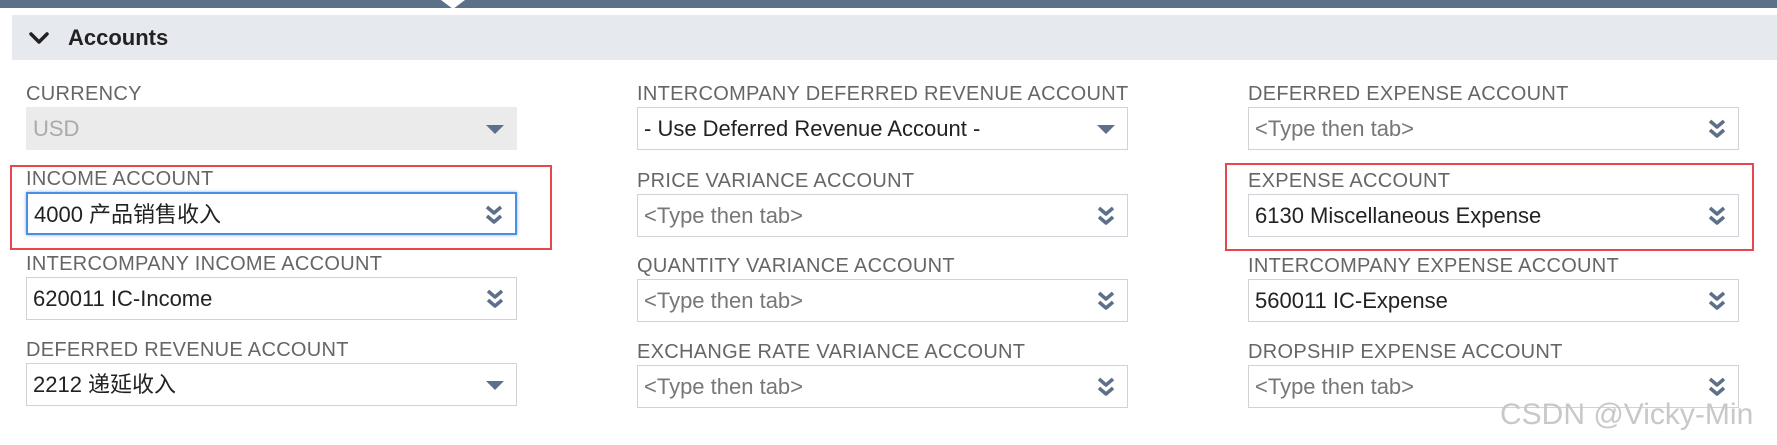  Describe the element at coordinates (56, 128) in the screenshot. I see `currency-value: USD` at that location.